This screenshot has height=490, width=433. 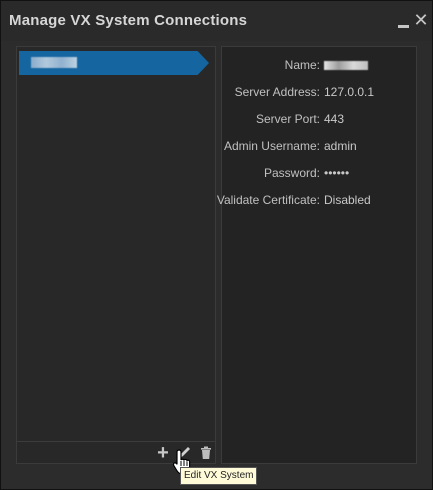 What do you see at coordinates (219, 476) in the screenshot?
I see `edit-tooltip: Edit VX System` at bounding box center [219, 476].